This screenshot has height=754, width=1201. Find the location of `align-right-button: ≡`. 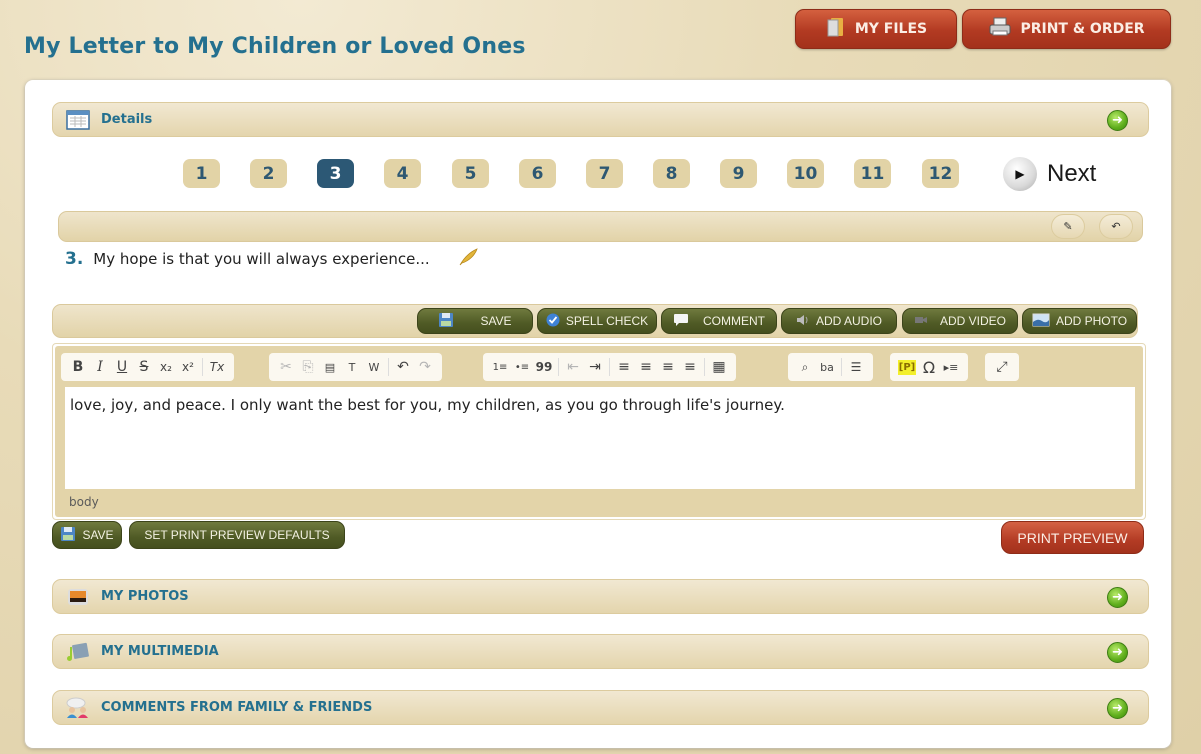

align-right-button: ≡ is located at coordinates (668, 367).